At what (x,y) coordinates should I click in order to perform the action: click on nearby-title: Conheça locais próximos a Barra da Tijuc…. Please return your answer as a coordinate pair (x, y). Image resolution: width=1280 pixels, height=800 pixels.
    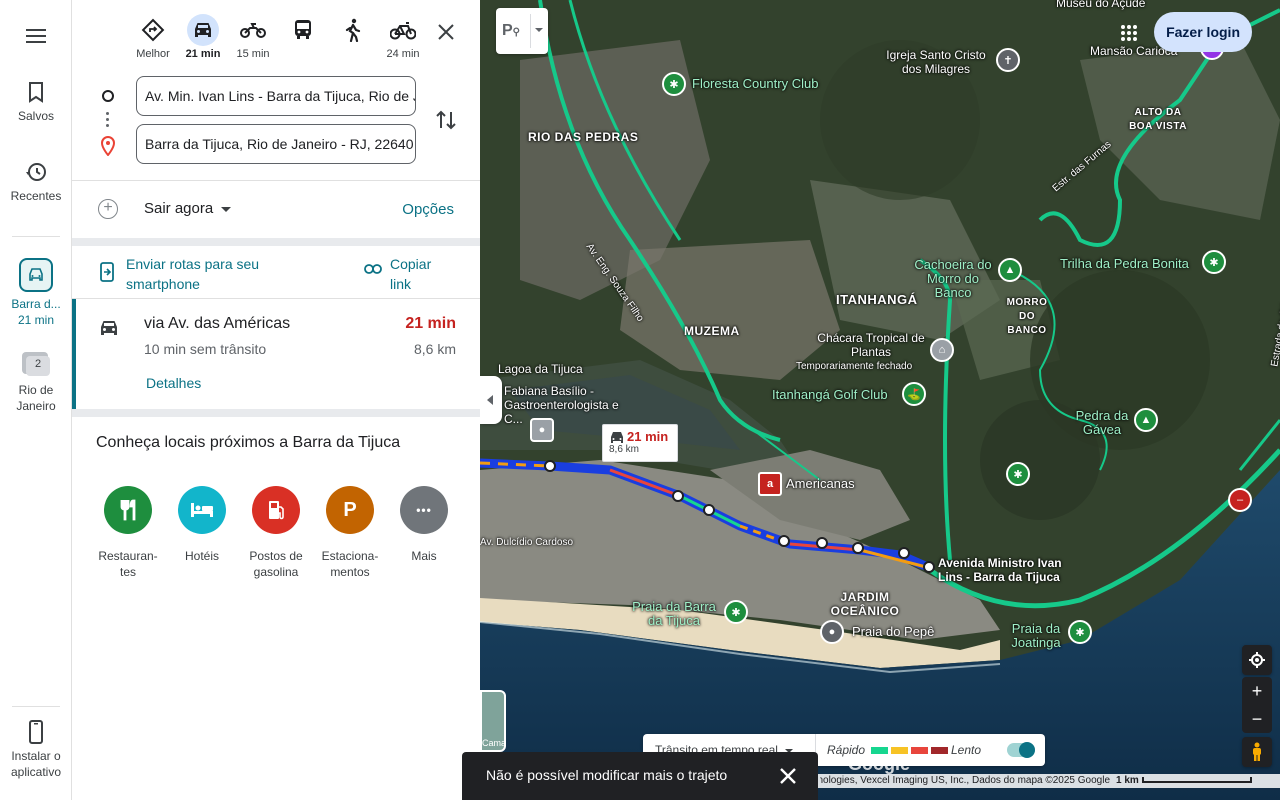
    Looking at the image, I should click on (248, 442).